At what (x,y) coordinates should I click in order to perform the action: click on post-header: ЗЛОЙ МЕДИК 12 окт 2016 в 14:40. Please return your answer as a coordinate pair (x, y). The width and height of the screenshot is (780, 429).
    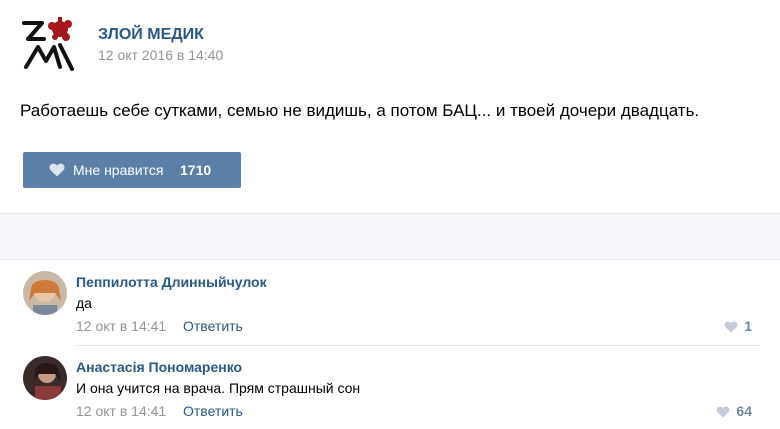
    Looking at the image, I should click on (390, 45).